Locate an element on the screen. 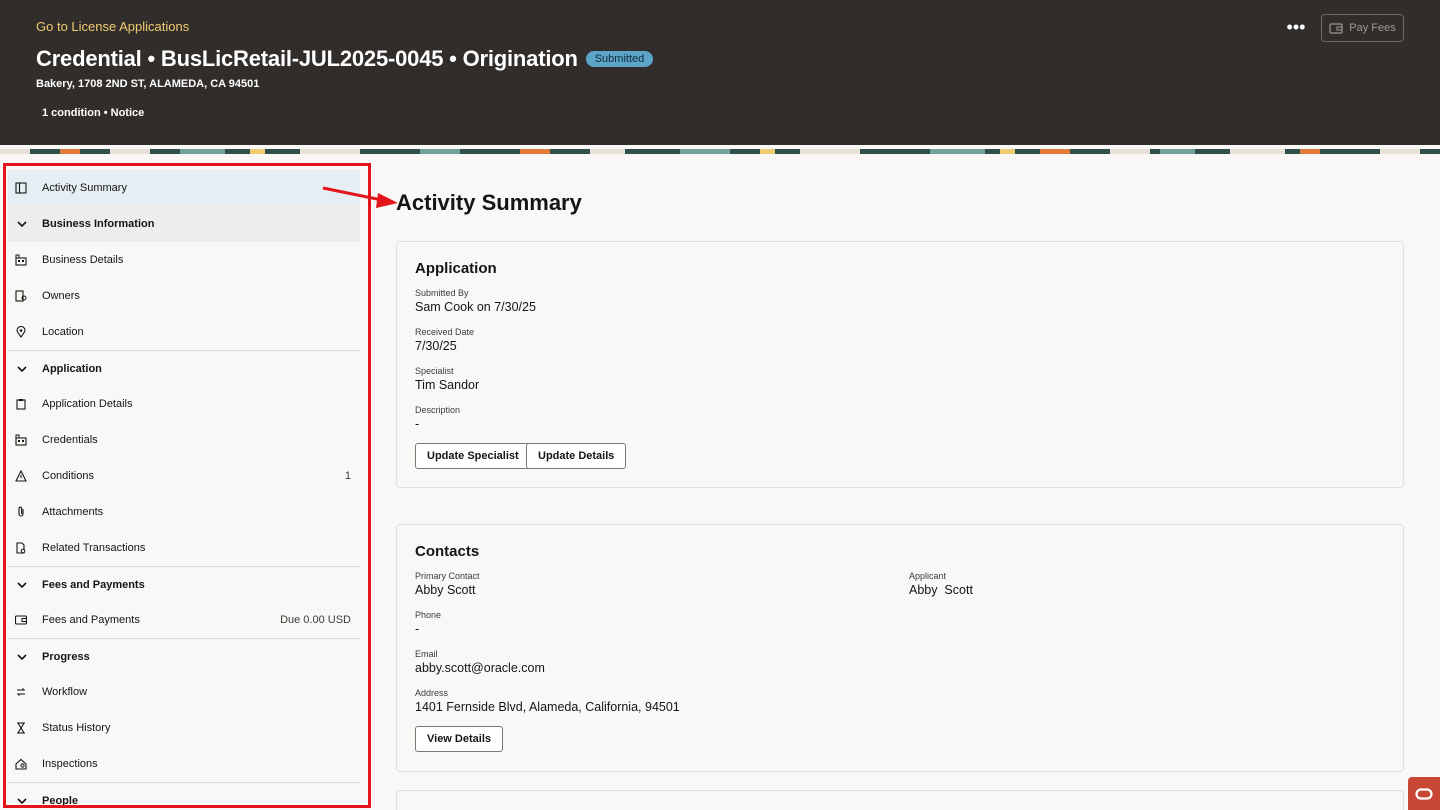  sidebar-group-fees-and-payments: Fees and Payments is located at coordinates (184, 584).